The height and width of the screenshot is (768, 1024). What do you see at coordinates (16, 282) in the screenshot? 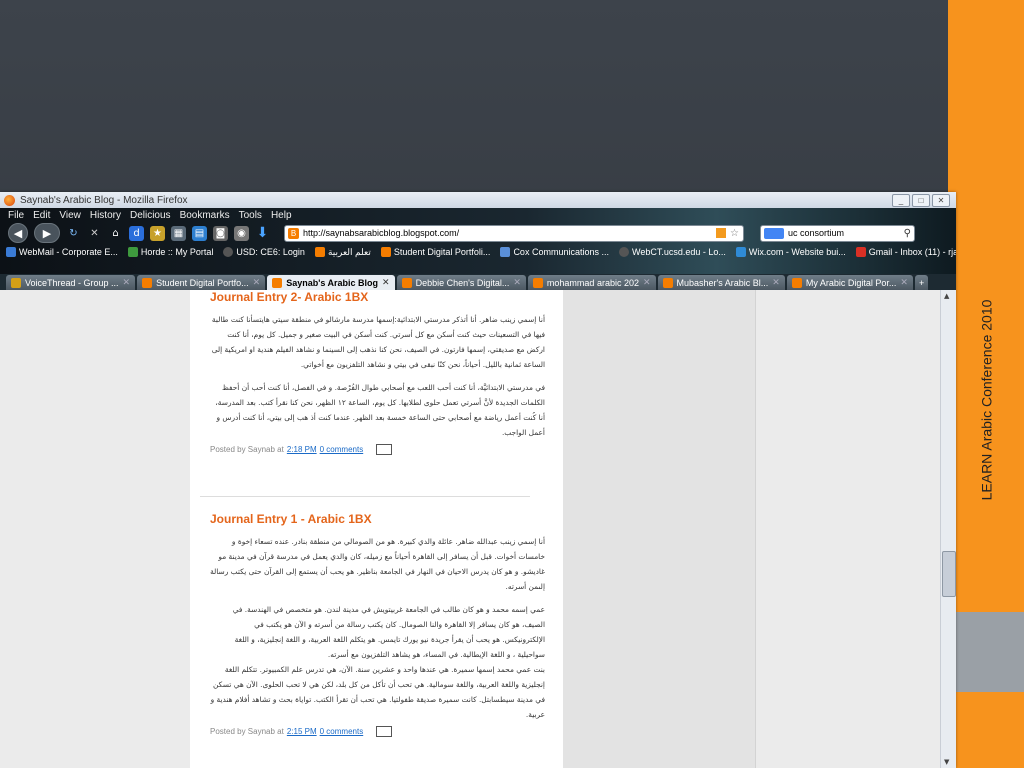
I see `voicethread-icon` at bounding box center [16, 282].